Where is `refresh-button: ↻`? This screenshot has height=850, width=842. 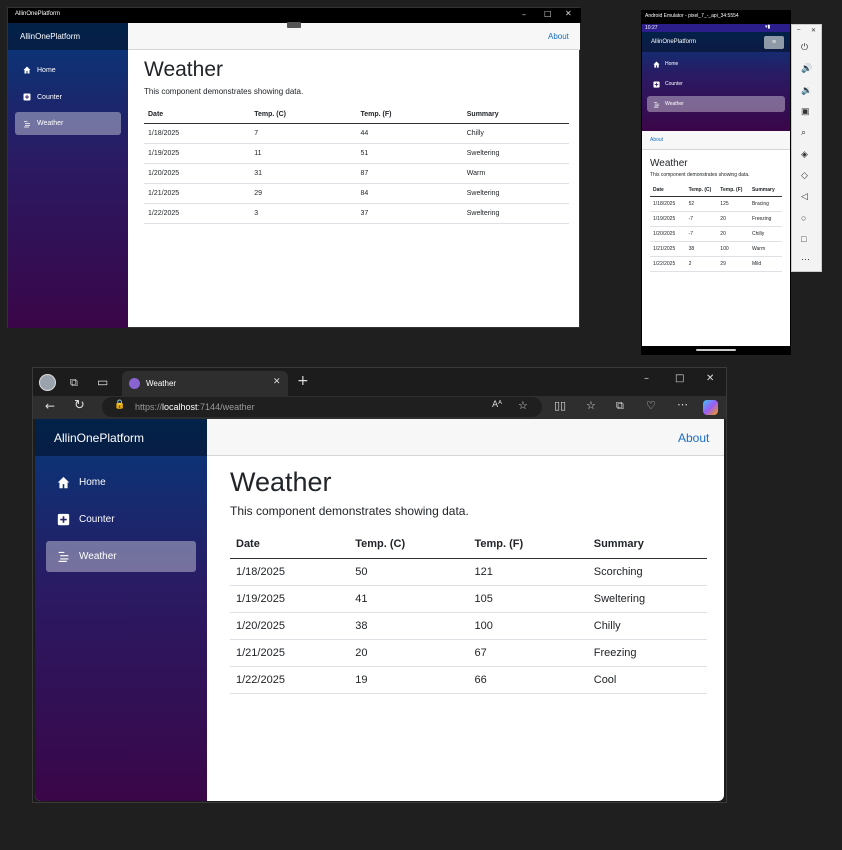 refresh-button: ↻ is located at coordinates (79, 405).